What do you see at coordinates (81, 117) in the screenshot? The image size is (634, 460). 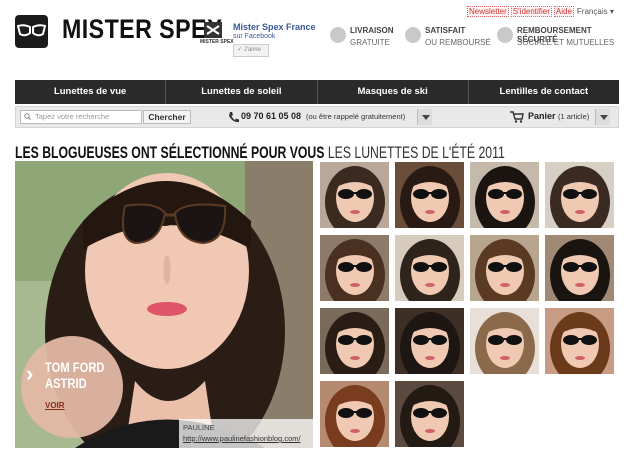 I see `search-input: Tapez votre recherche` at bounding box center [81, 117].